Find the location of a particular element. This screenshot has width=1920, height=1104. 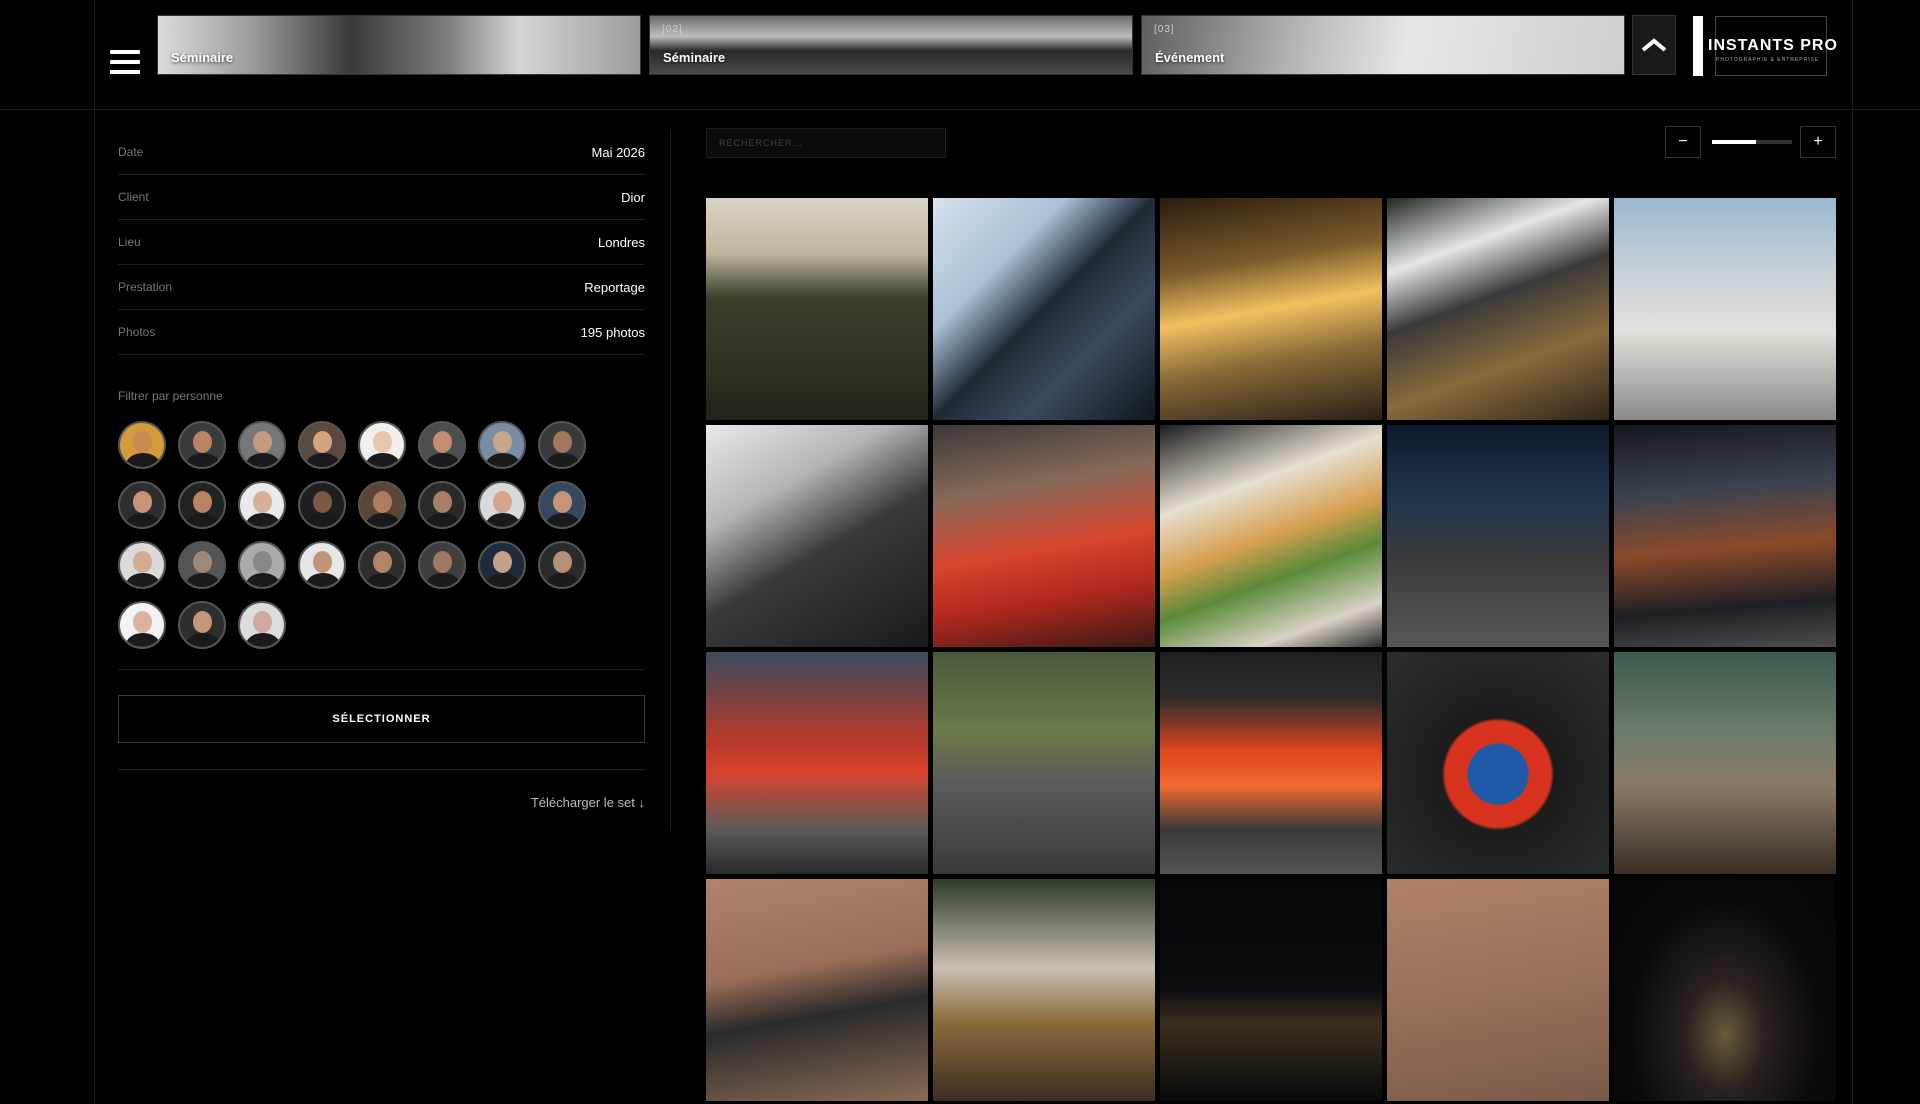

info-row-client: Client Dior is located at coordinates (381, 197).